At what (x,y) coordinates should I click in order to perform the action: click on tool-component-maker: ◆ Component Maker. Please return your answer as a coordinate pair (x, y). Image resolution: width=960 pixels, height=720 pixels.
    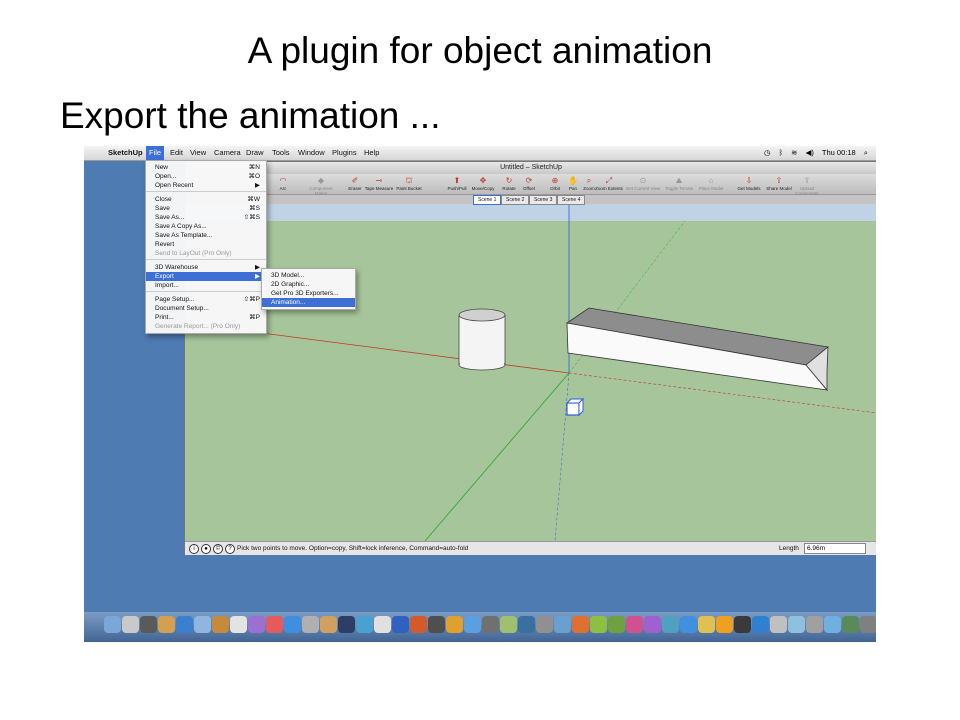
    Looking at the image, I should click on (321, 186).